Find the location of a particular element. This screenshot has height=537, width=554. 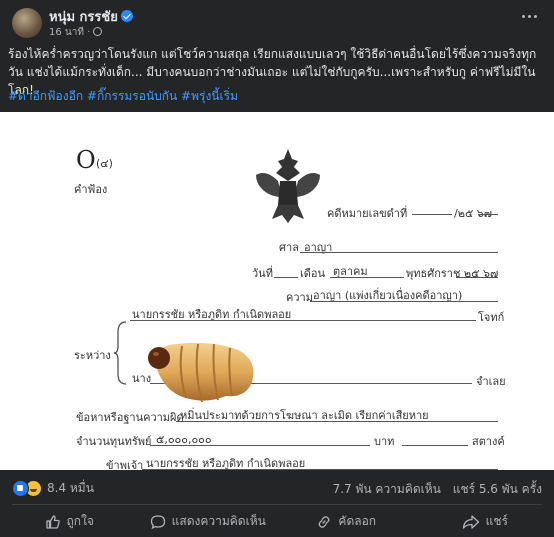

case-number-suffix: /๒๕ ๖๗ is located at coordinates (473, 213).